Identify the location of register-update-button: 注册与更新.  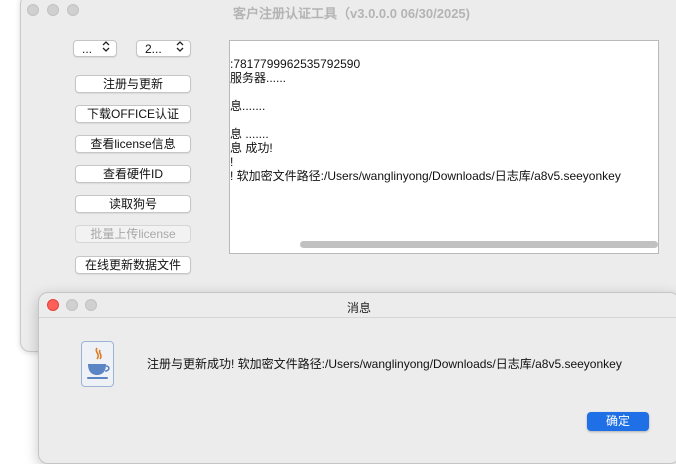
(133, 84).